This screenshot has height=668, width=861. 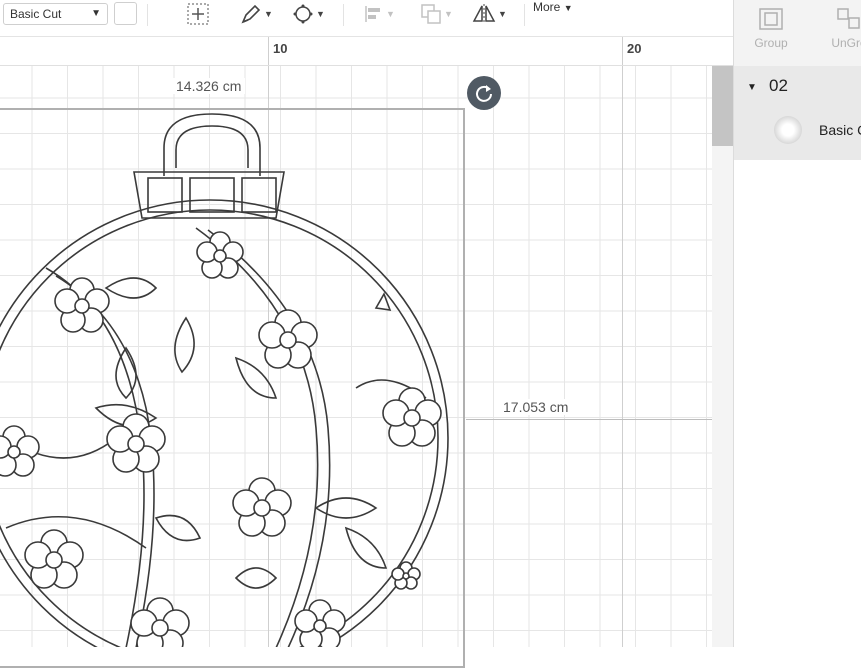 I want to click on group-button: Group, so click(x=771, y=29).